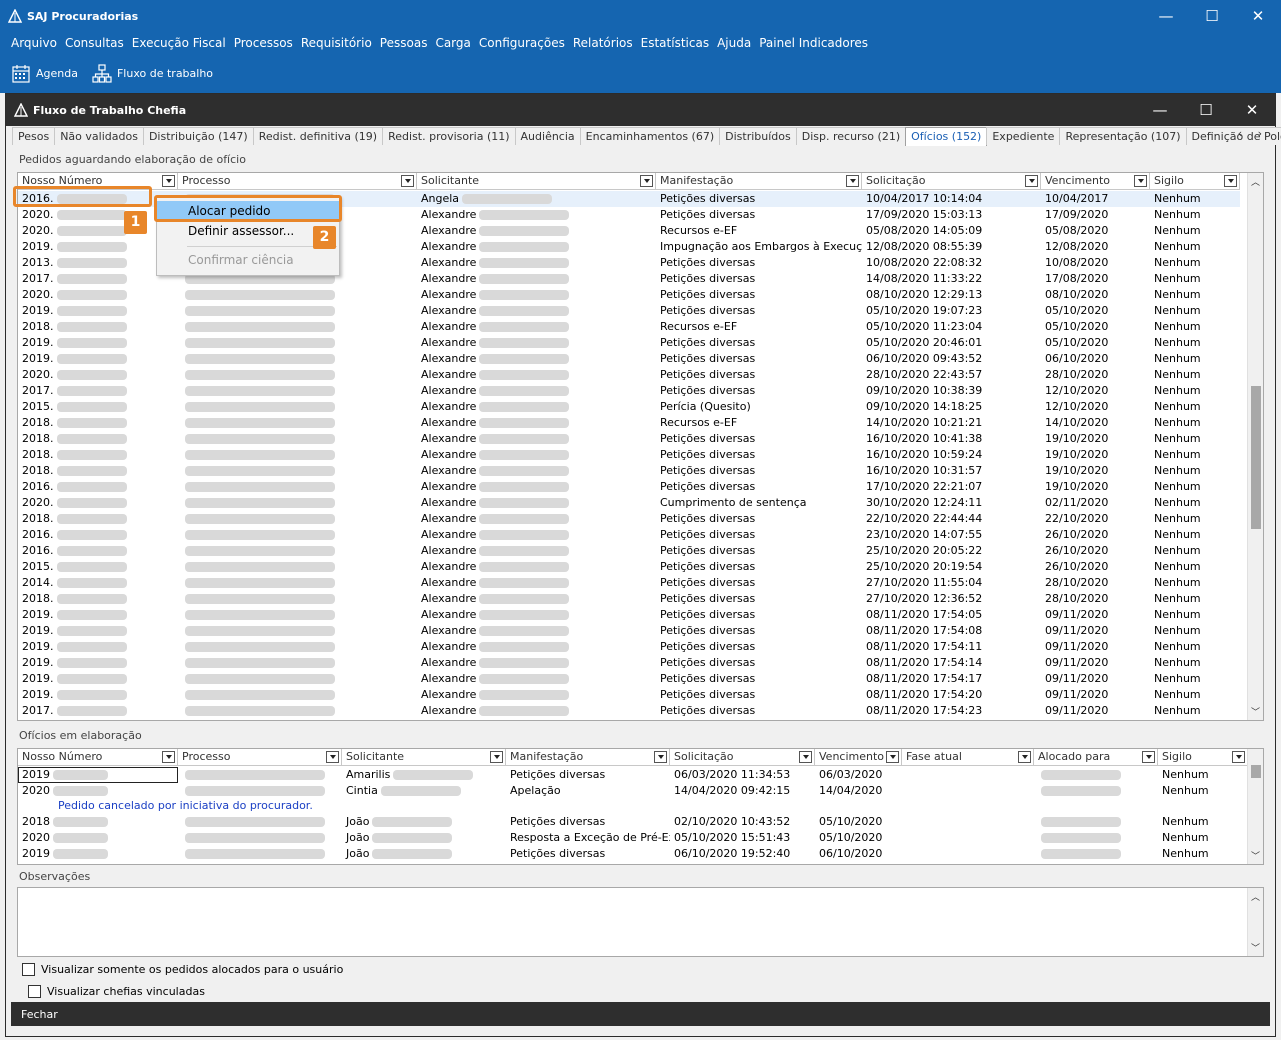  Describe the element at coordinates (297, 181) in the screenshot. I see `top_grid-col-1: Processo` at that location.